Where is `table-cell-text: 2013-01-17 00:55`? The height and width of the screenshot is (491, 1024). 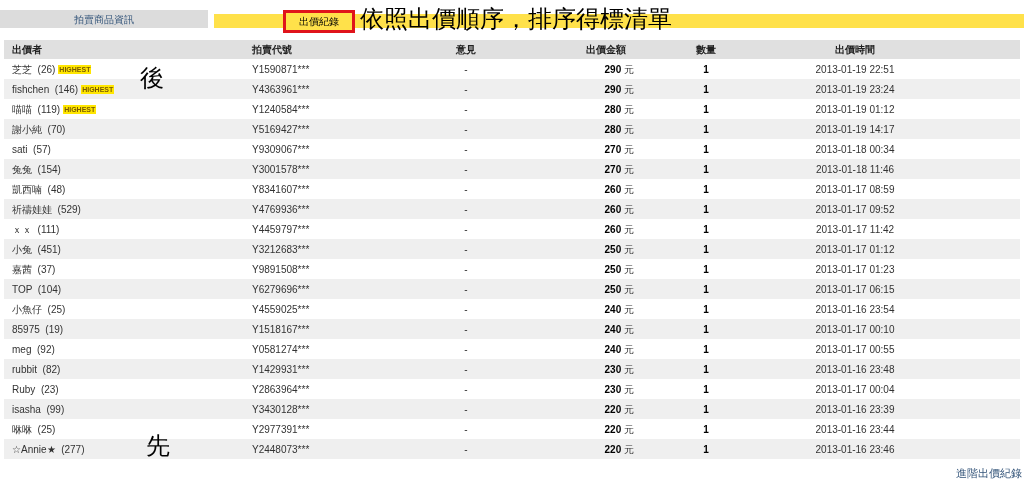
table-cell-text: 2013-01-17 00:55 is located at coordinates (855, 349).